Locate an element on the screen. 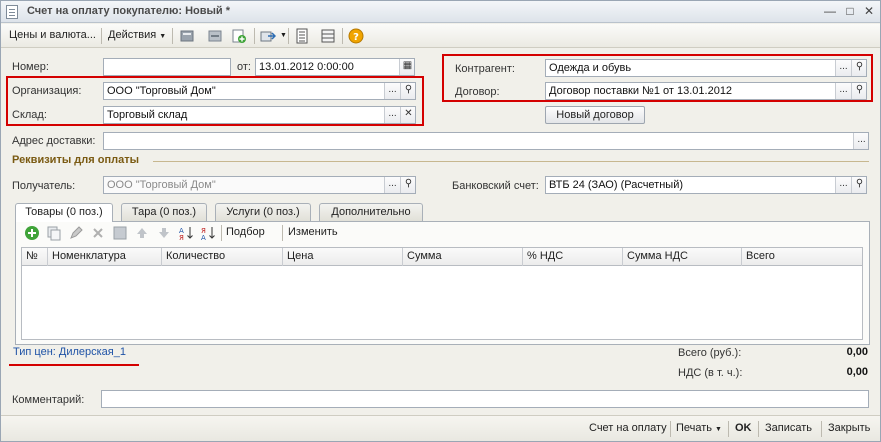 This screenshot has height=442, width=881. highlight-underline is located at coordinates (74, 365).